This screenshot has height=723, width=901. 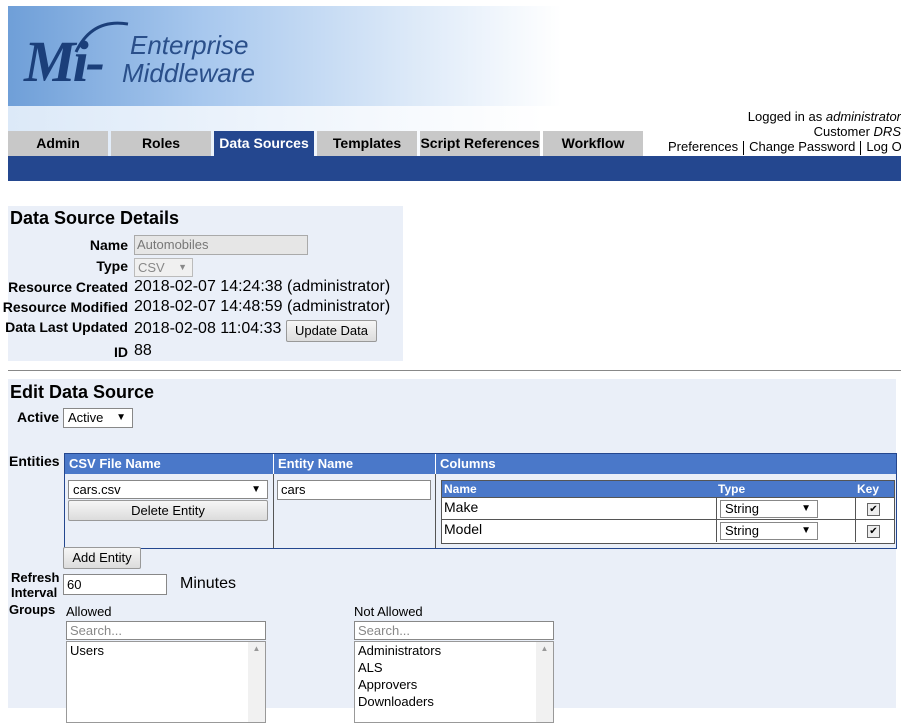 What do you see at coordinates (354, 490) in the screenshot?
I see `entity-name-input: cars` at bounding box center [354, 490].